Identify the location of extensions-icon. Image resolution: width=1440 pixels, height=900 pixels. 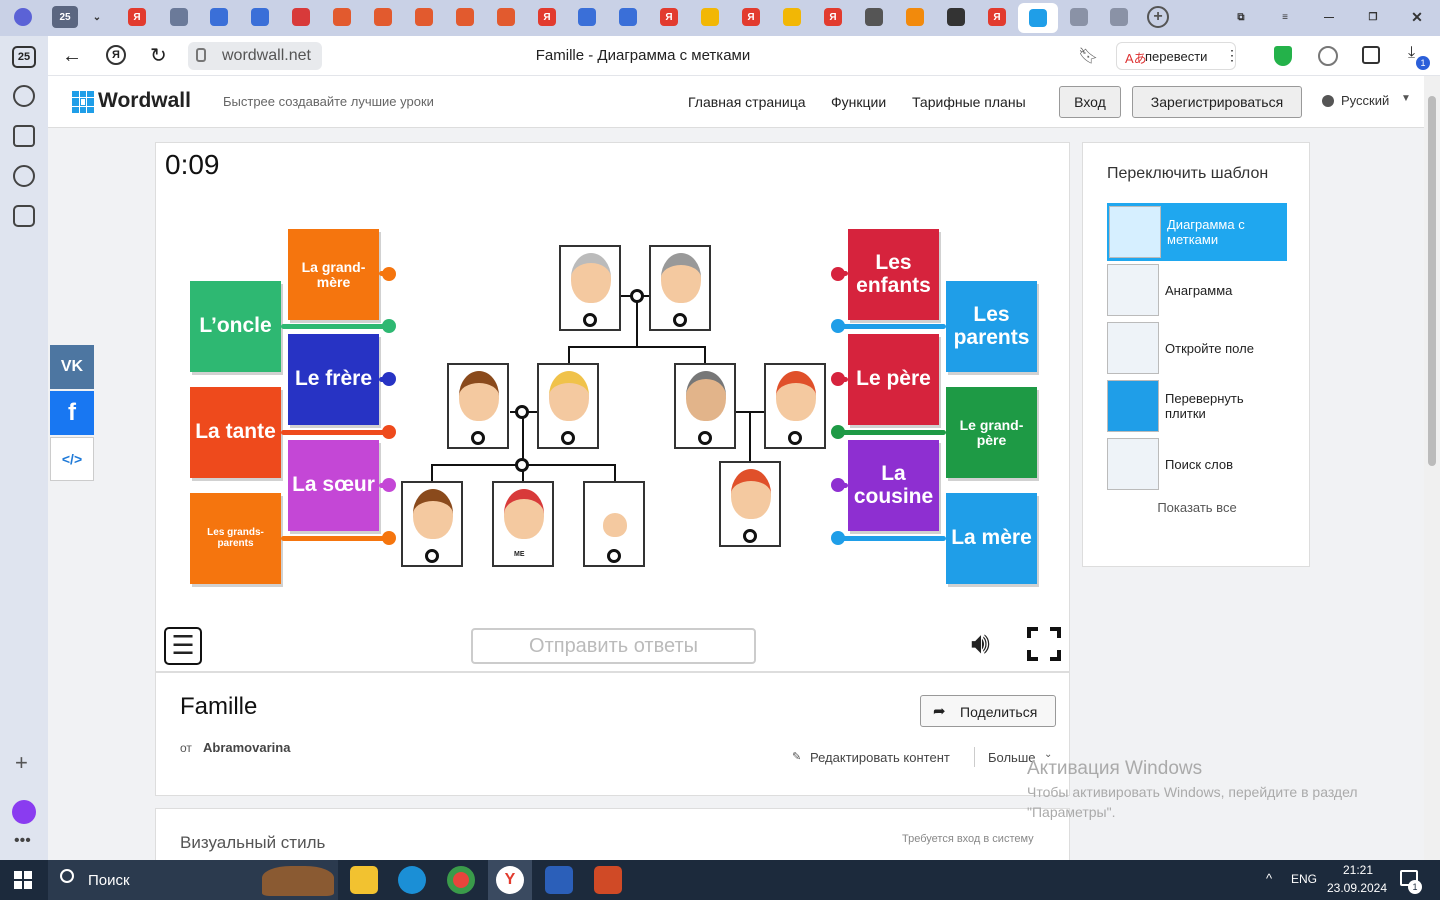
(1371, 55).